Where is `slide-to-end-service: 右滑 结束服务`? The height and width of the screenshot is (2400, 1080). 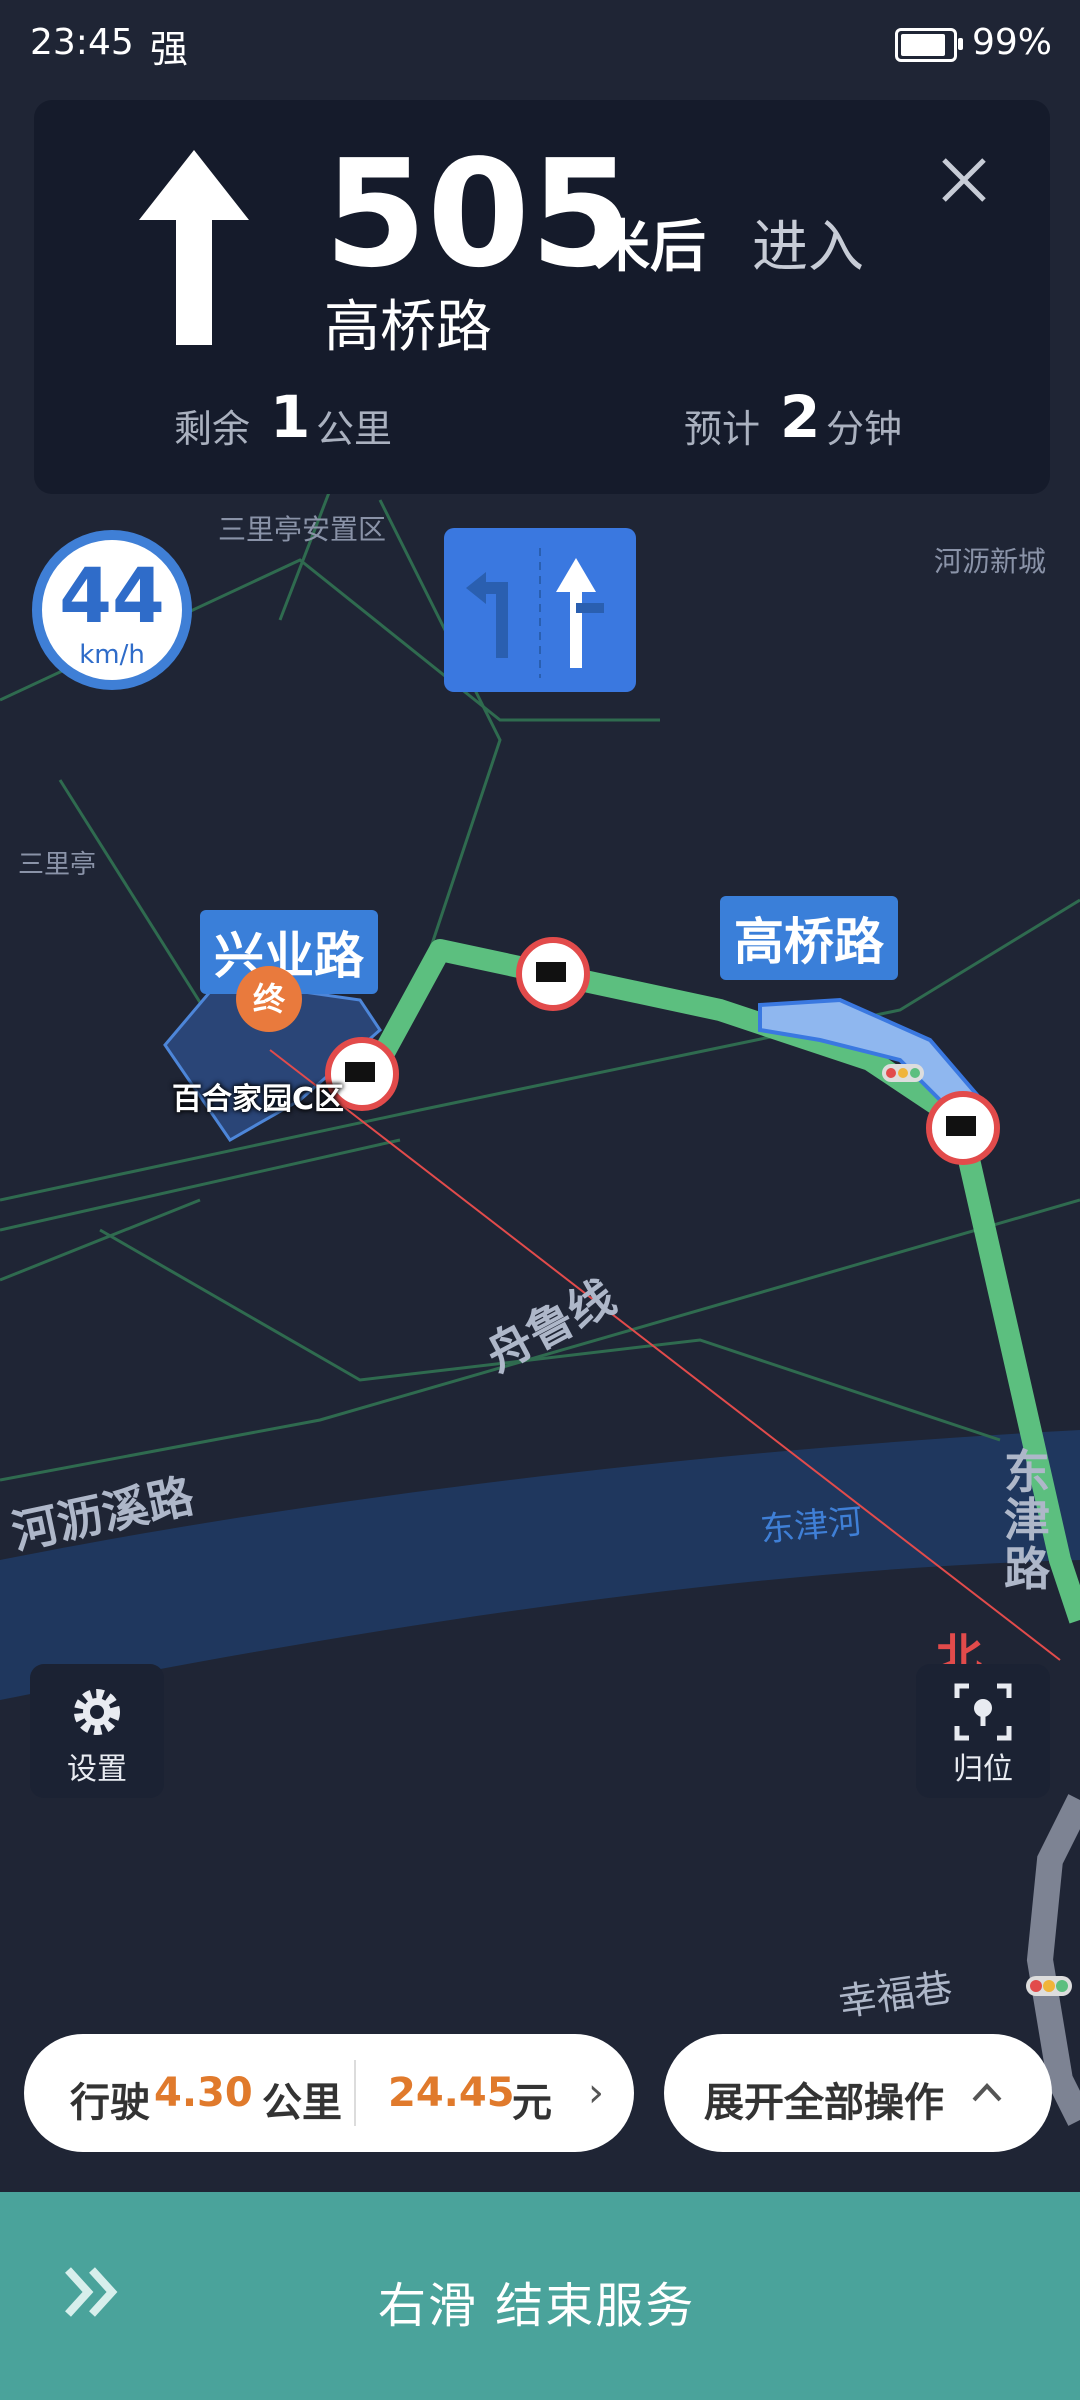 slide-to-end-service: 右滑 结束服务 is located at coordinates (540, 2296).